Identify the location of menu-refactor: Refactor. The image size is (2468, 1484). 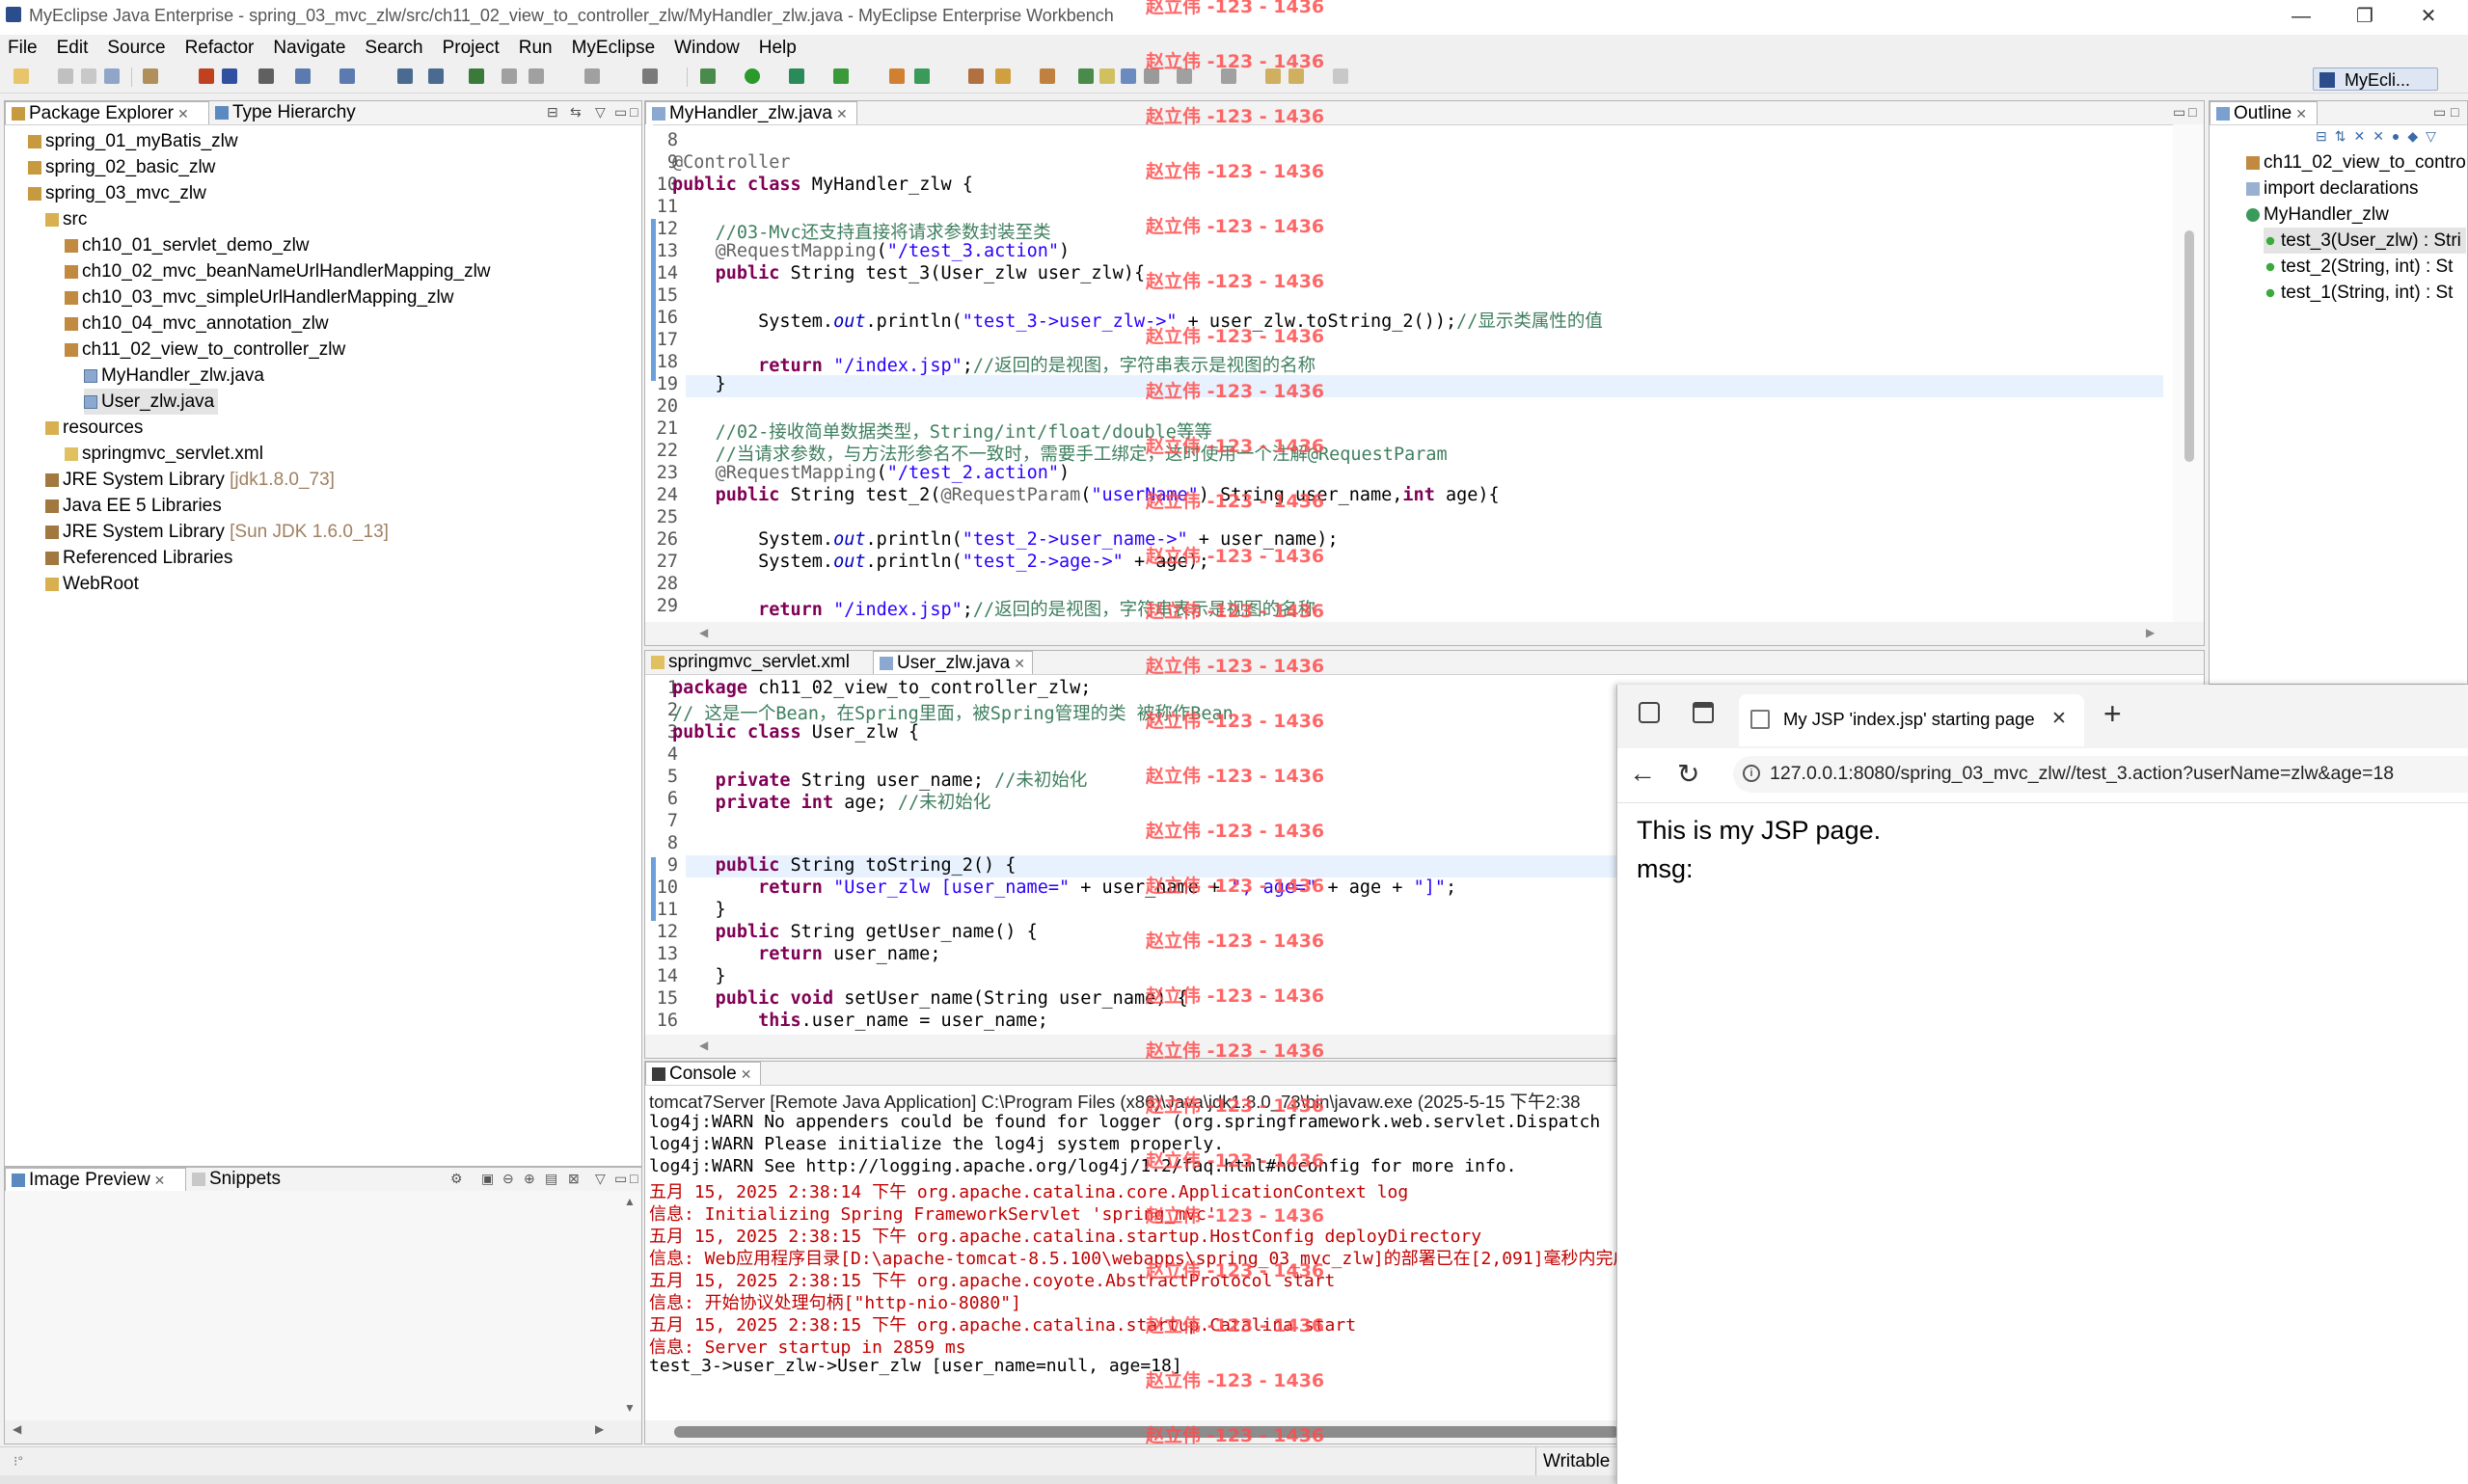
(220, 48).